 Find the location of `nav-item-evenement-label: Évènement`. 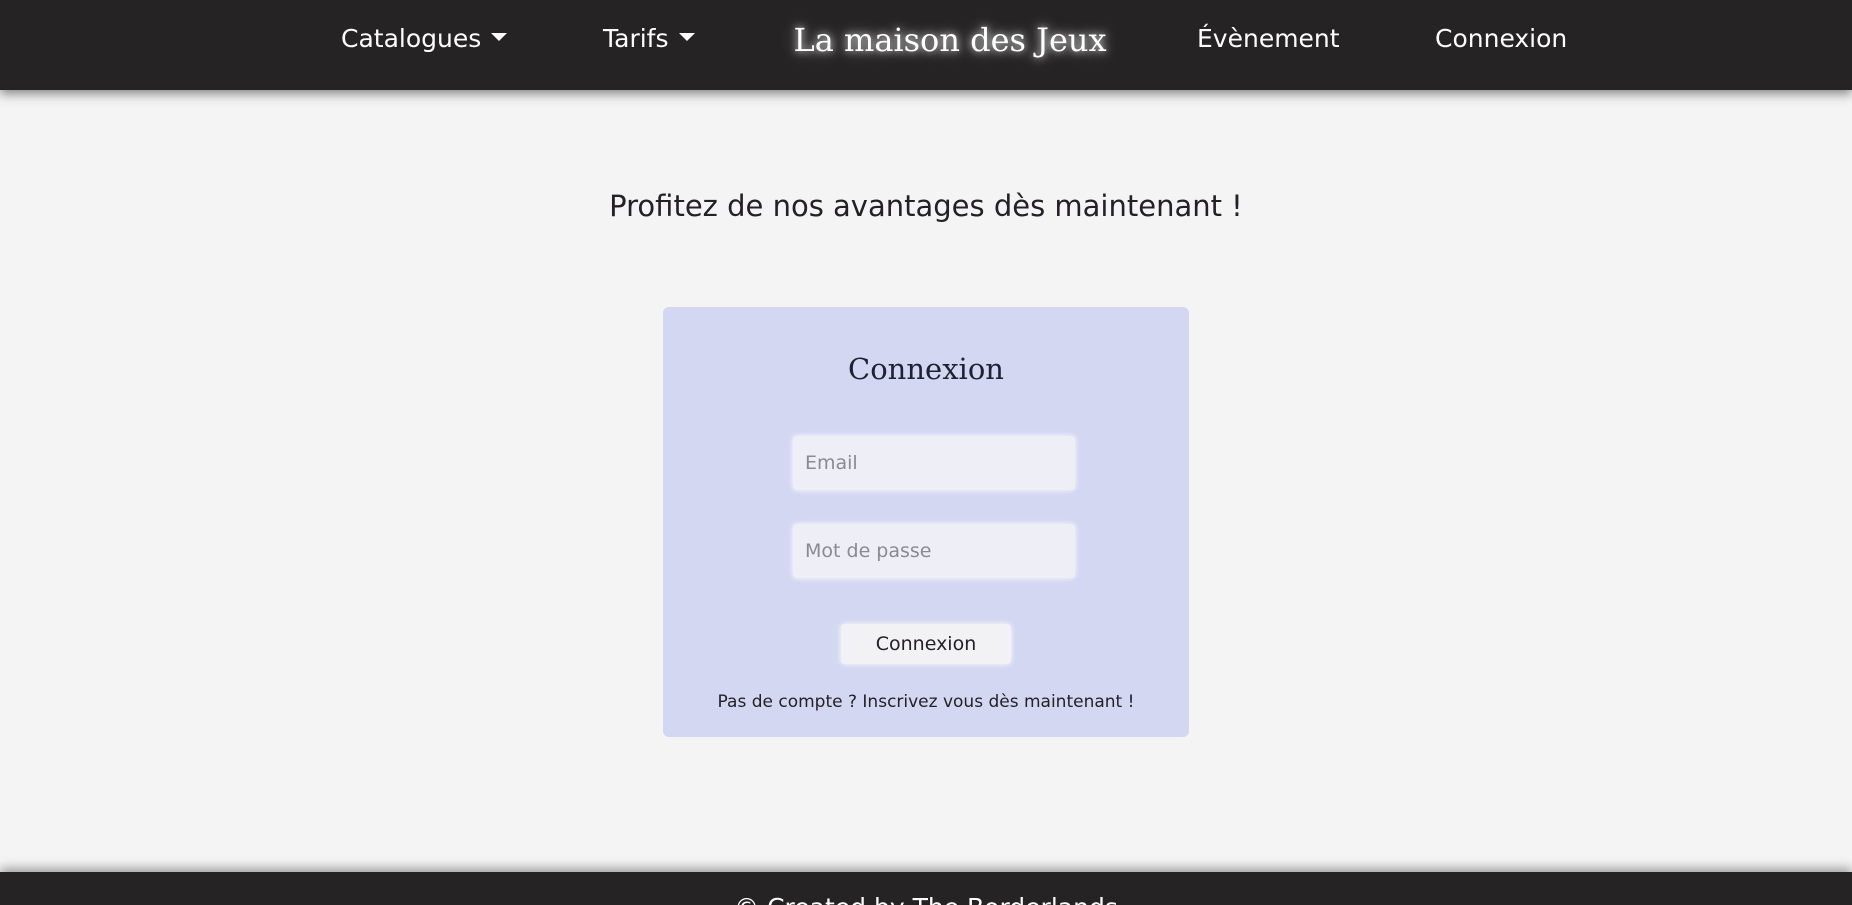

nav-item-evenement-label: Évènement is located at coordinates (1268, 38).